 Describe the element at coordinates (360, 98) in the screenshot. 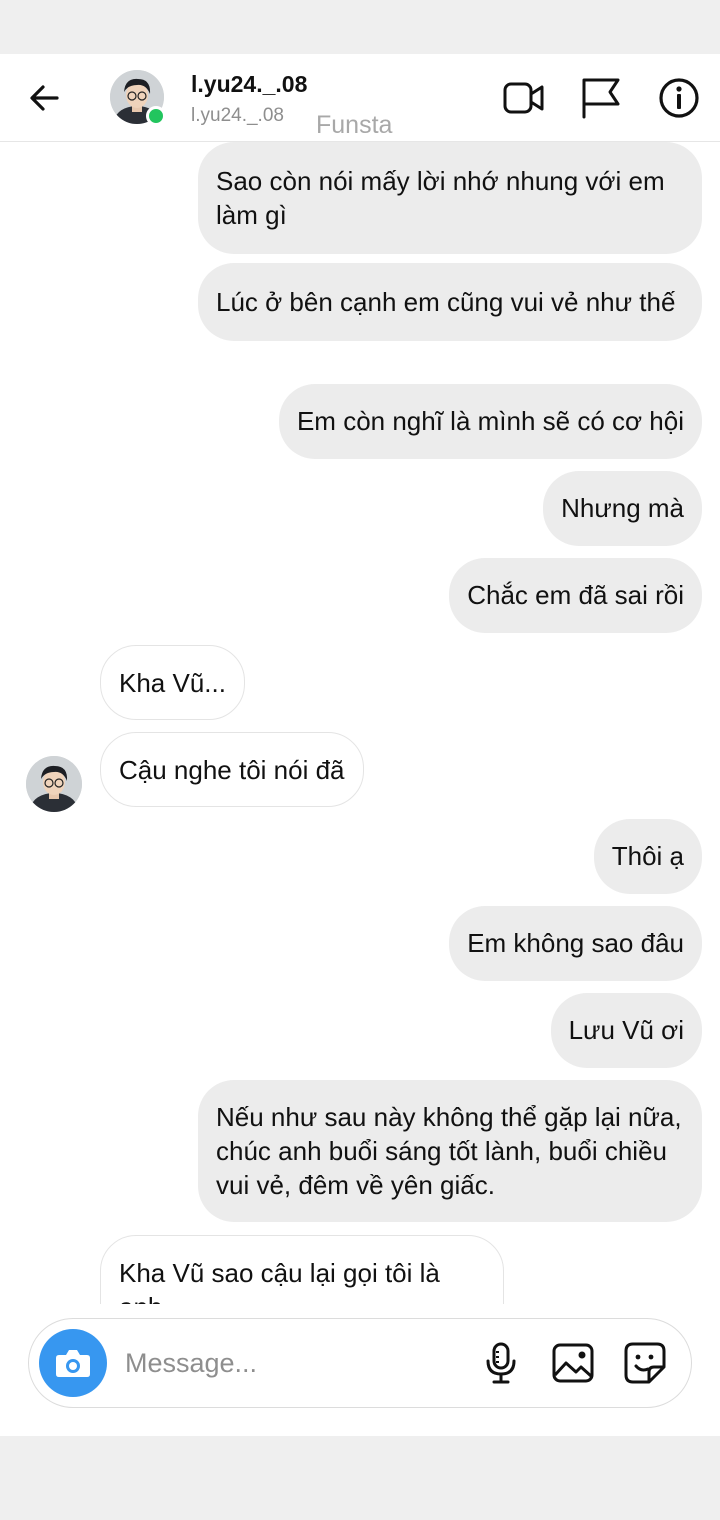

I see `chat-header: l.yu24._.08 l.yu24._.08 Funsta` at that location.